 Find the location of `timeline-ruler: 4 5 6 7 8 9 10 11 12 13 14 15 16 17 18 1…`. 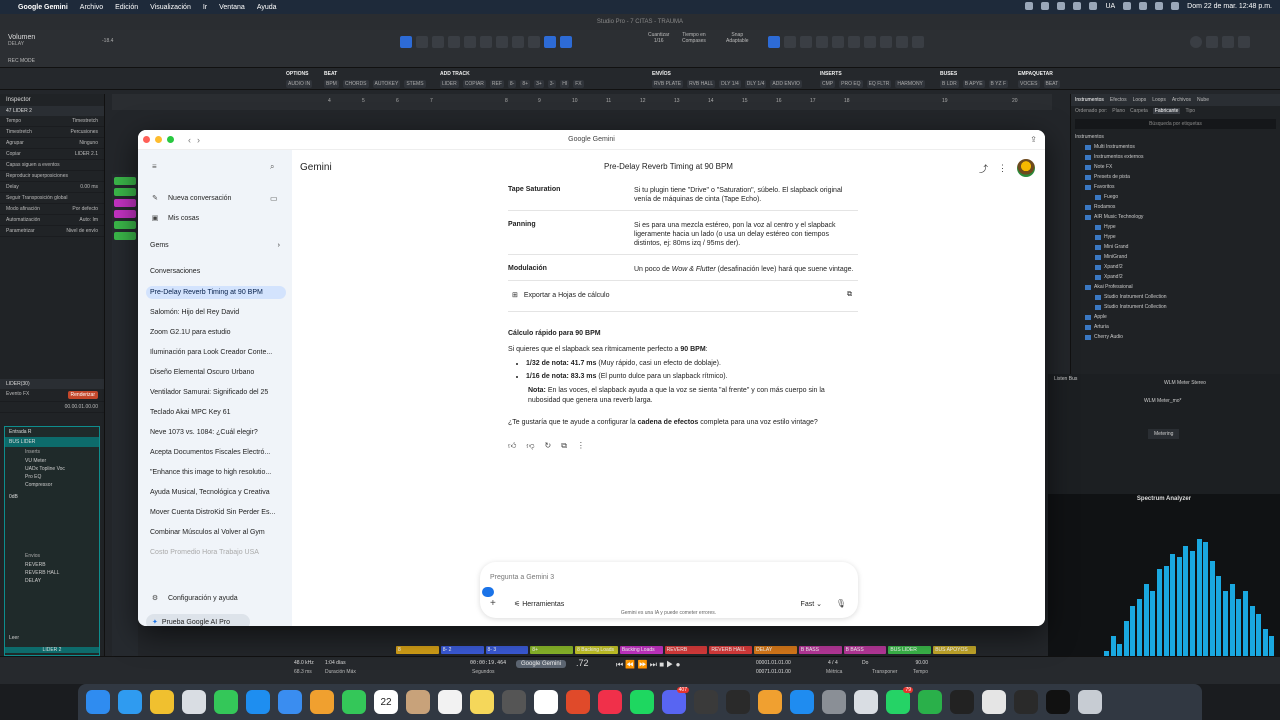

timeline-ruler: 4 5 6 7 8 9 10 11 12 13 14 15 16 17 18 1… is located at coordinates (582, 102).